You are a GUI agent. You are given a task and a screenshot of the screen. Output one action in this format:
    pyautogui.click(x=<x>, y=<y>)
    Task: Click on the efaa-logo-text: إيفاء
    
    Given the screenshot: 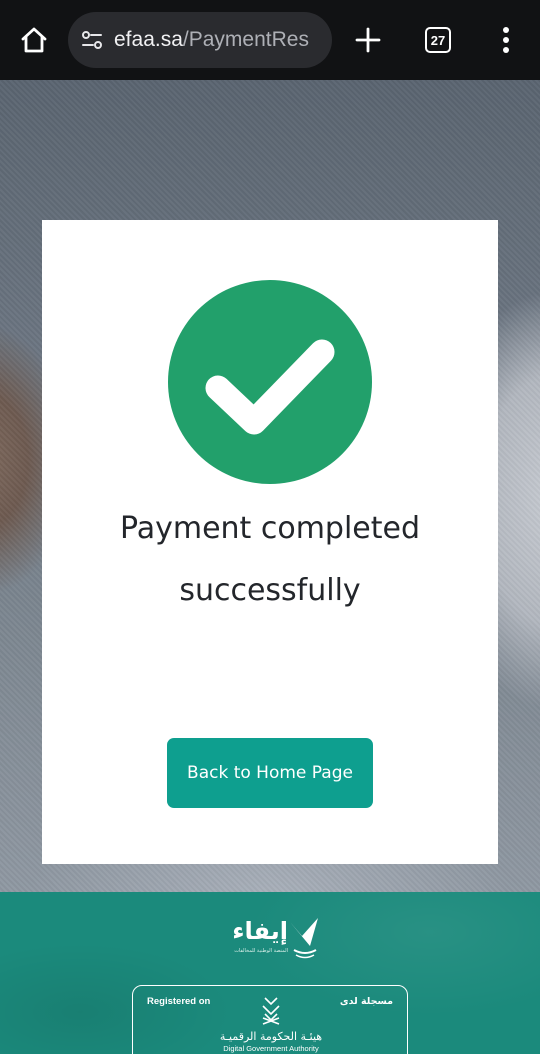 What is the action you would take?
    pyautogui.click(x=260, y=931)
    